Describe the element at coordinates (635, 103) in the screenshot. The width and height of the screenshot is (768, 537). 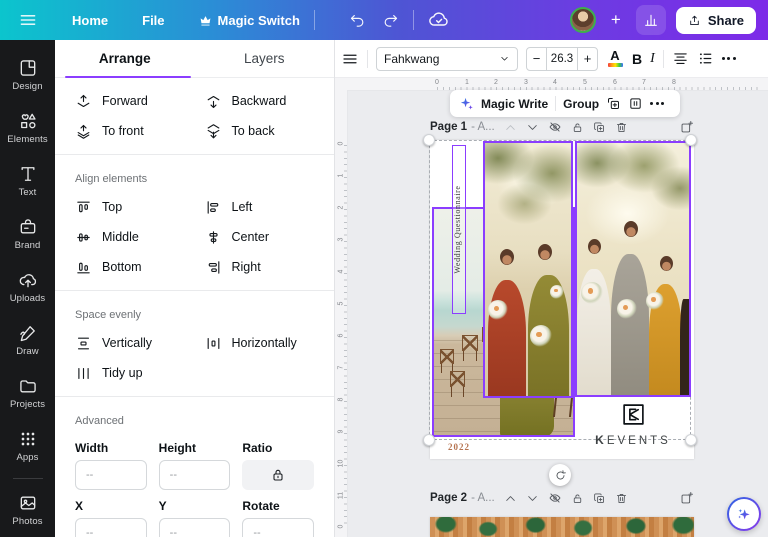
I see `position-icon` at that location.